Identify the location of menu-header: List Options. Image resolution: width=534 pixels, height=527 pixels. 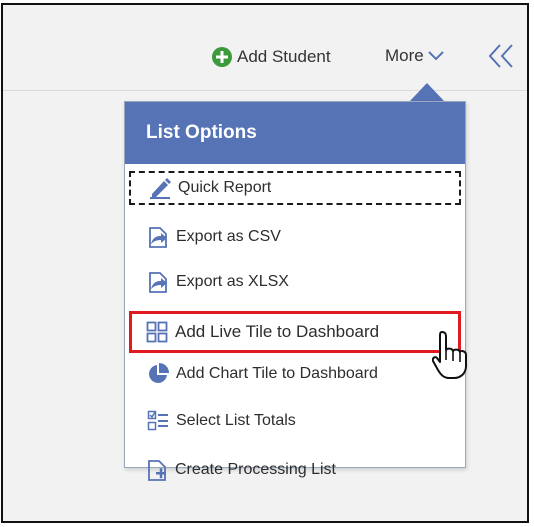
(295, 133).